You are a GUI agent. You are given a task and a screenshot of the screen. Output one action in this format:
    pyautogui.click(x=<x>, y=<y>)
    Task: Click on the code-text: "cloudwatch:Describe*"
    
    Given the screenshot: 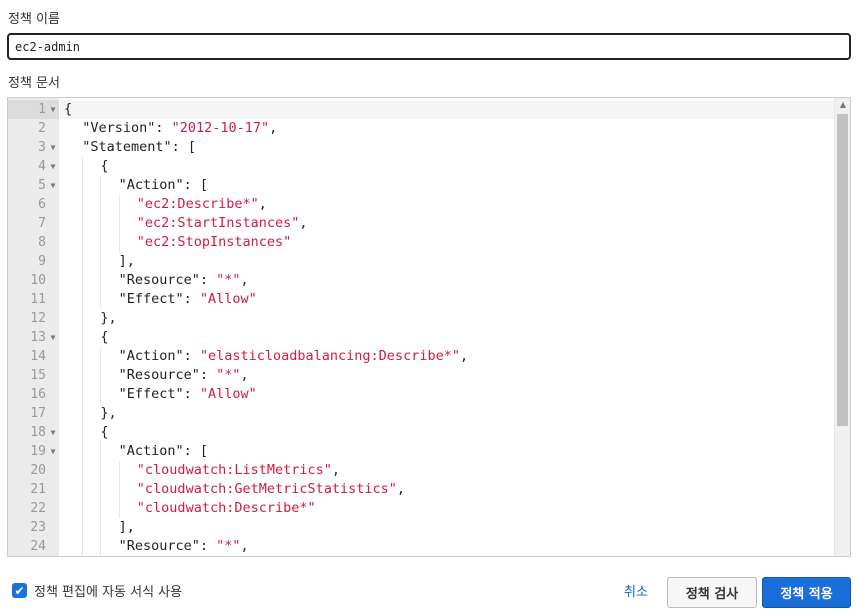 What is the action you would take?
    pyautogui.click(x=226, y=508)
    